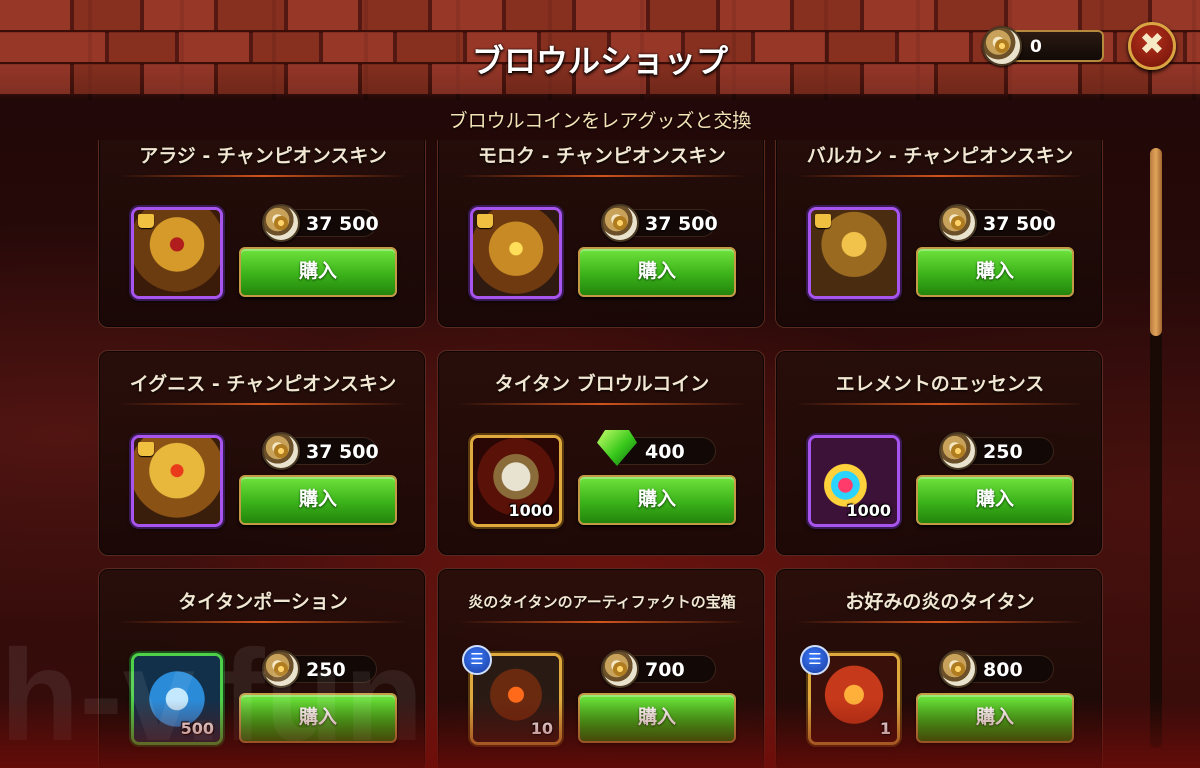 The height and width of the screenshot is (768, 1200). I want to click on shop-item-card: 炎のタイタンのアーティファクトの宝箱 10 ☰ 700 購入, so click(601, 668).